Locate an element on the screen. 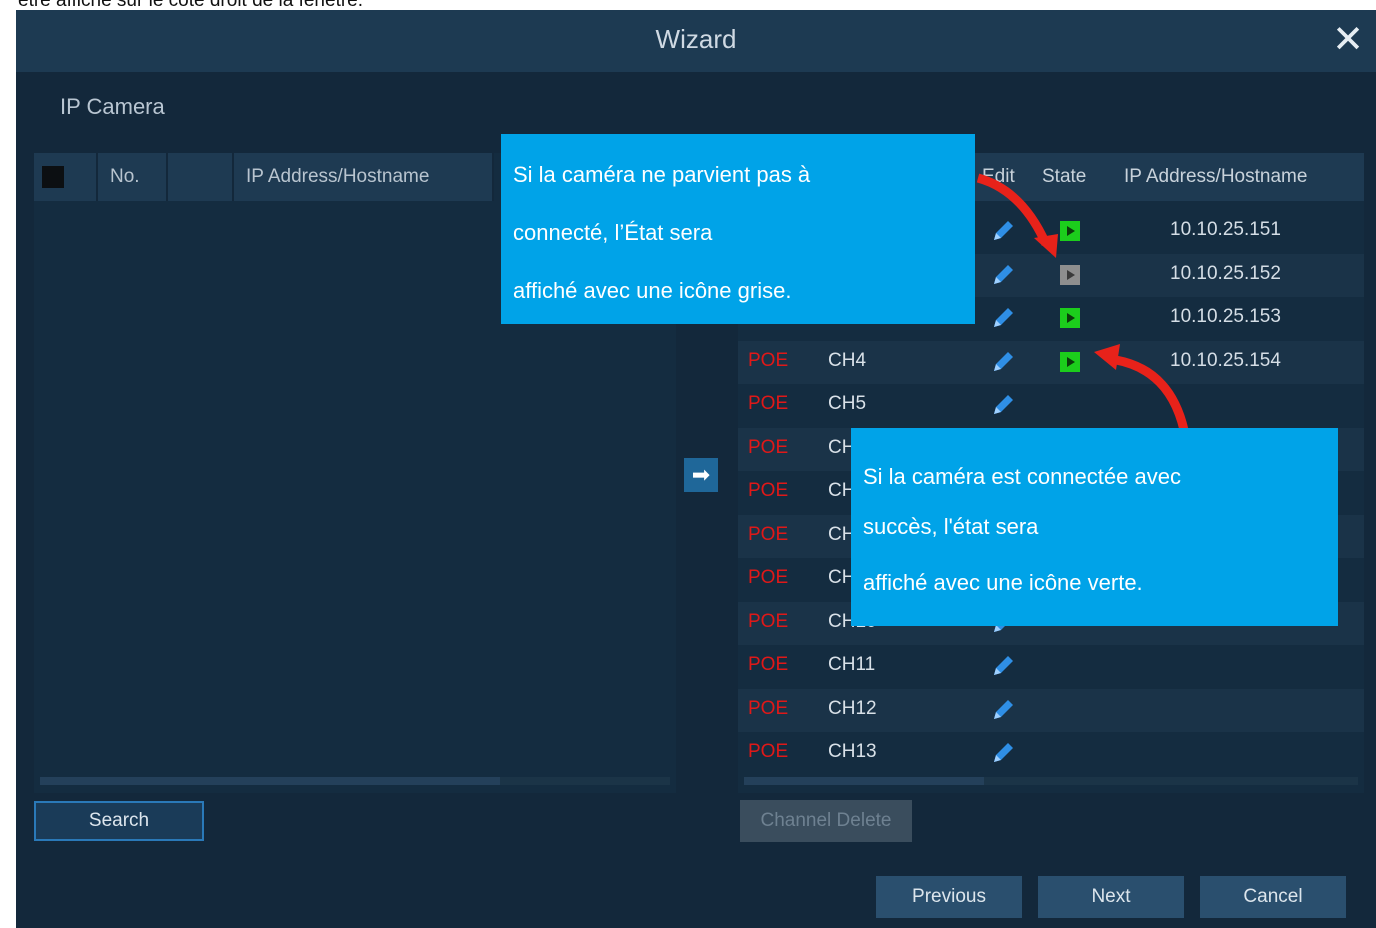 Image resolution: width=1376 pixels, height=928 pixels. callout-success-line-3: affiché avec une icône verte. is located at coordinates (1003, 582).